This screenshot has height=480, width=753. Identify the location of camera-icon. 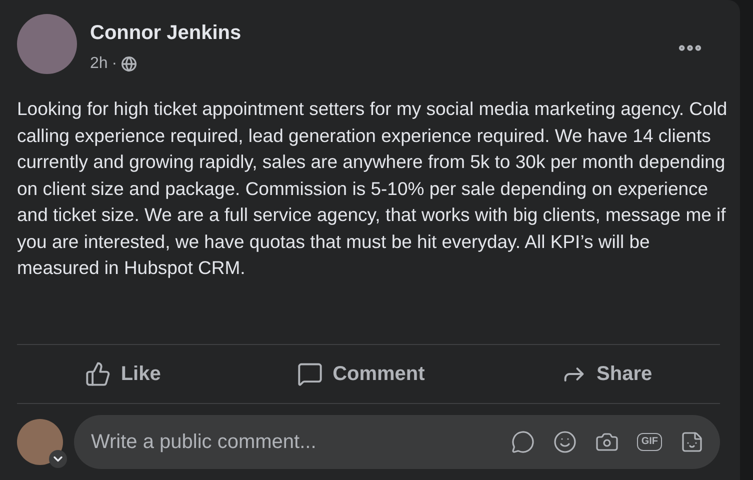
(607, 442).